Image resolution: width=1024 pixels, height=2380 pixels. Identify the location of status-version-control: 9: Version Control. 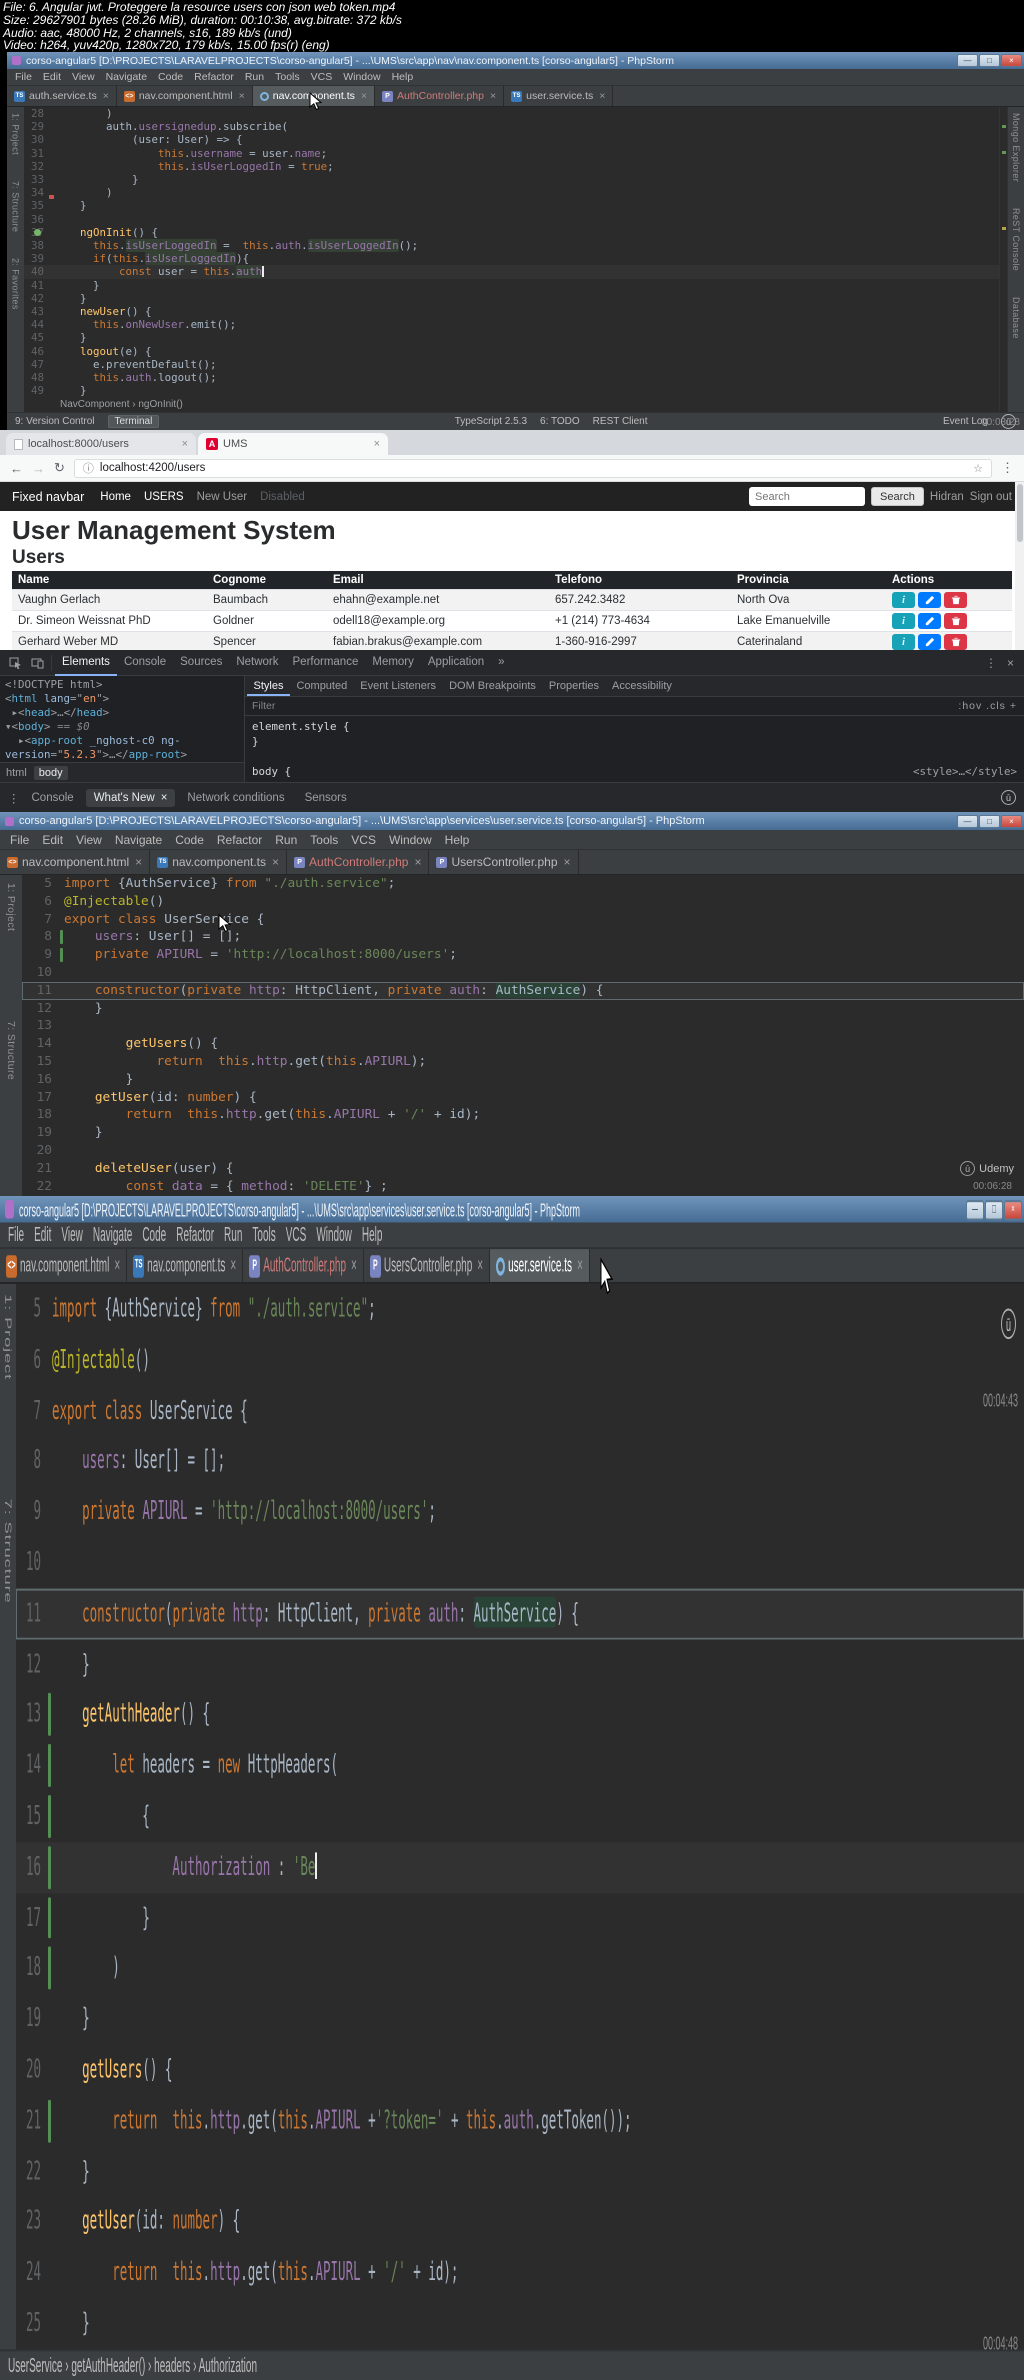
(55, 421).